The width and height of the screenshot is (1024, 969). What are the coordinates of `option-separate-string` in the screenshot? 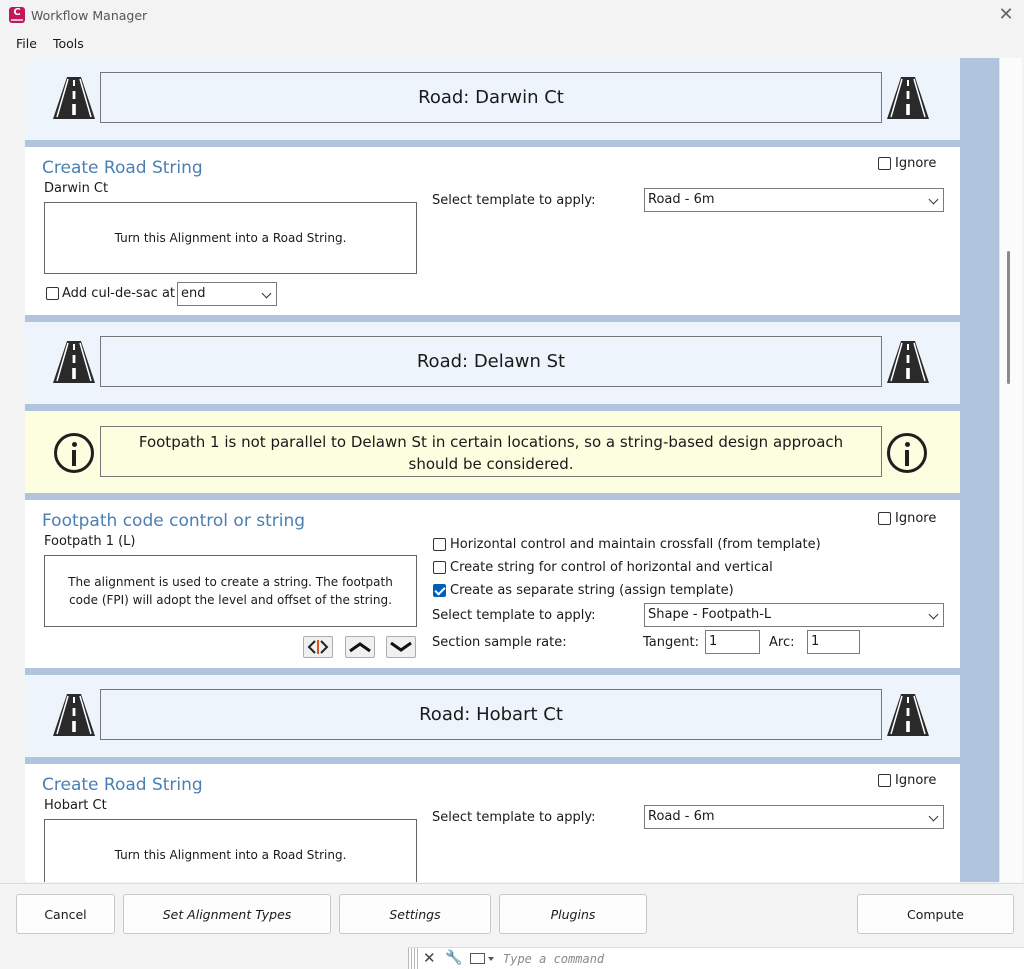 It's located at (439, 590).